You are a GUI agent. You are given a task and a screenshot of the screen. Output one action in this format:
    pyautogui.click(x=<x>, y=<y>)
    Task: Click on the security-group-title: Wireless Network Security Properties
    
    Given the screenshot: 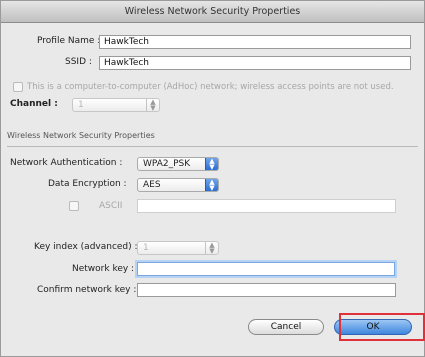 What is the action you would take?
    pyautogui.click(x=81, y=135)
    